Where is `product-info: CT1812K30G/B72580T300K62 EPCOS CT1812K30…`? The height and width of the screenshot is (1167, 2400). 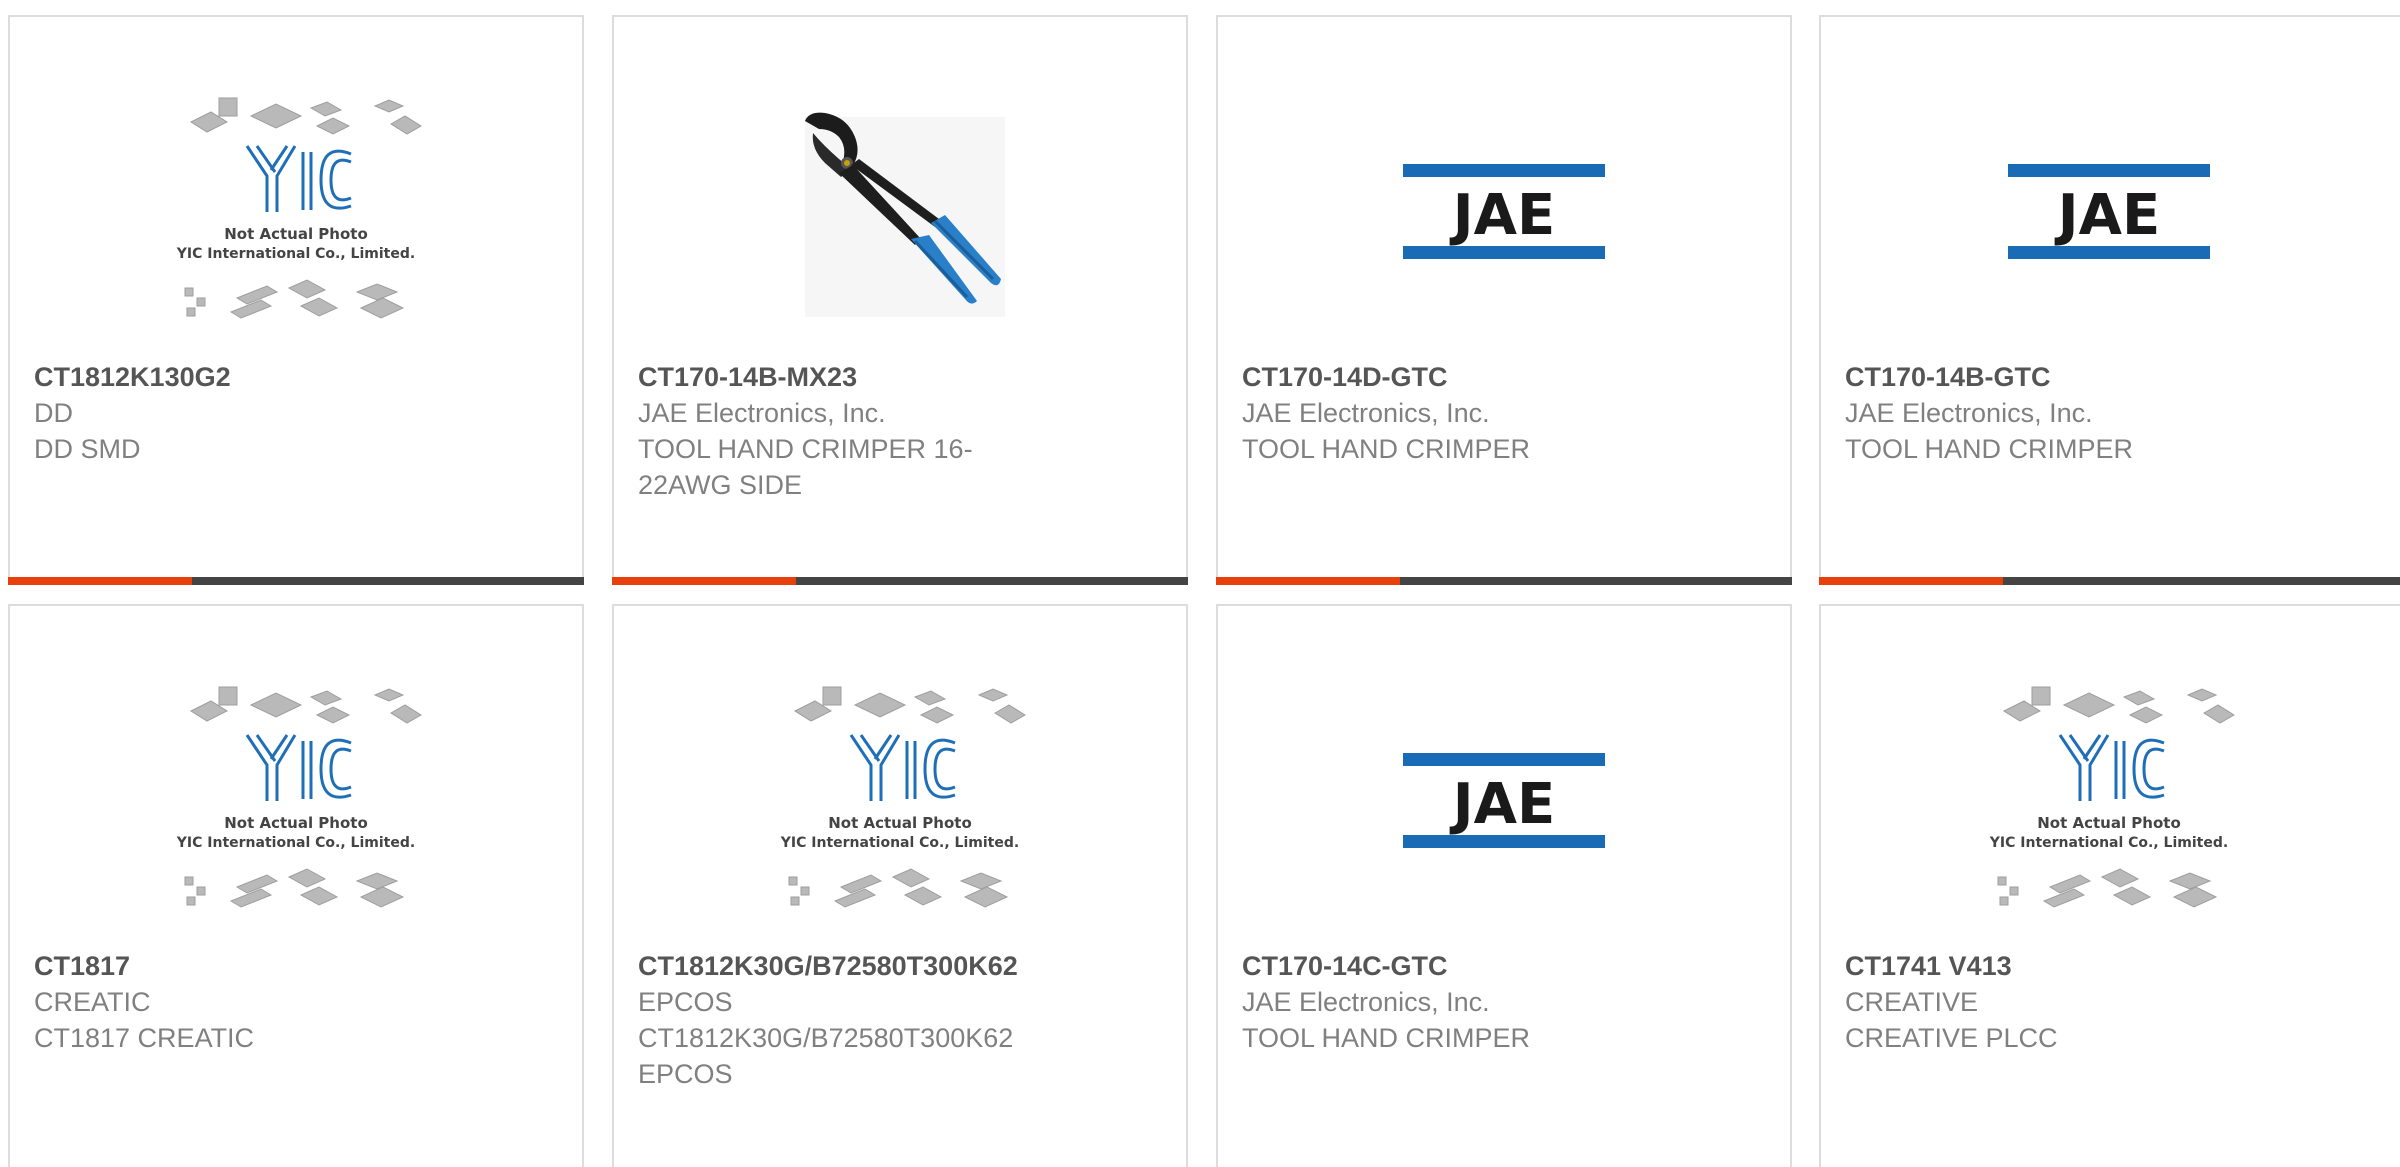 product-info: CT1812K30G/B72580T300K62 EPCOS CT1812K30… is located at coordinates (848, 1020).